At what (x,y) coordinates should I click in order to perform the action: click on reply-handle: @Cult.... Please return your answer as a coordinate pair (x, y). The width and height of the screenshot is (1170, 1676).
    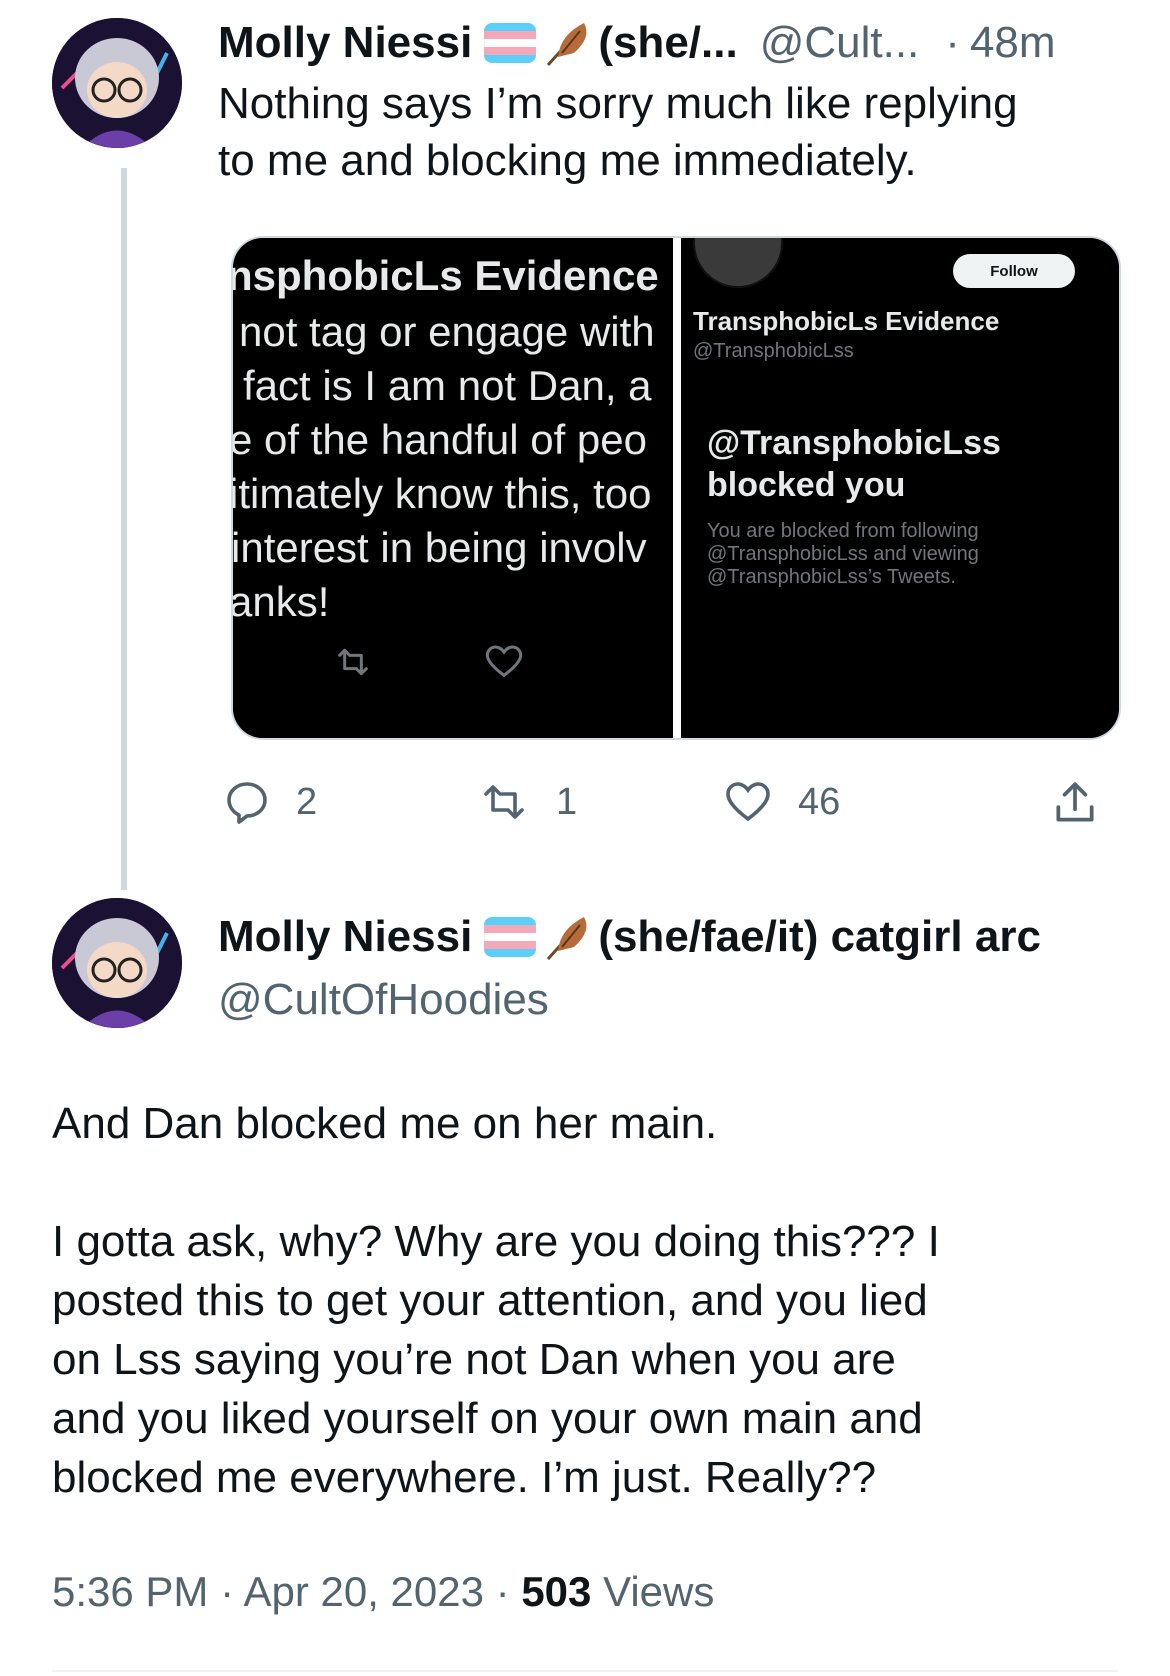
    Looking at the image, I should click on (840, 43).